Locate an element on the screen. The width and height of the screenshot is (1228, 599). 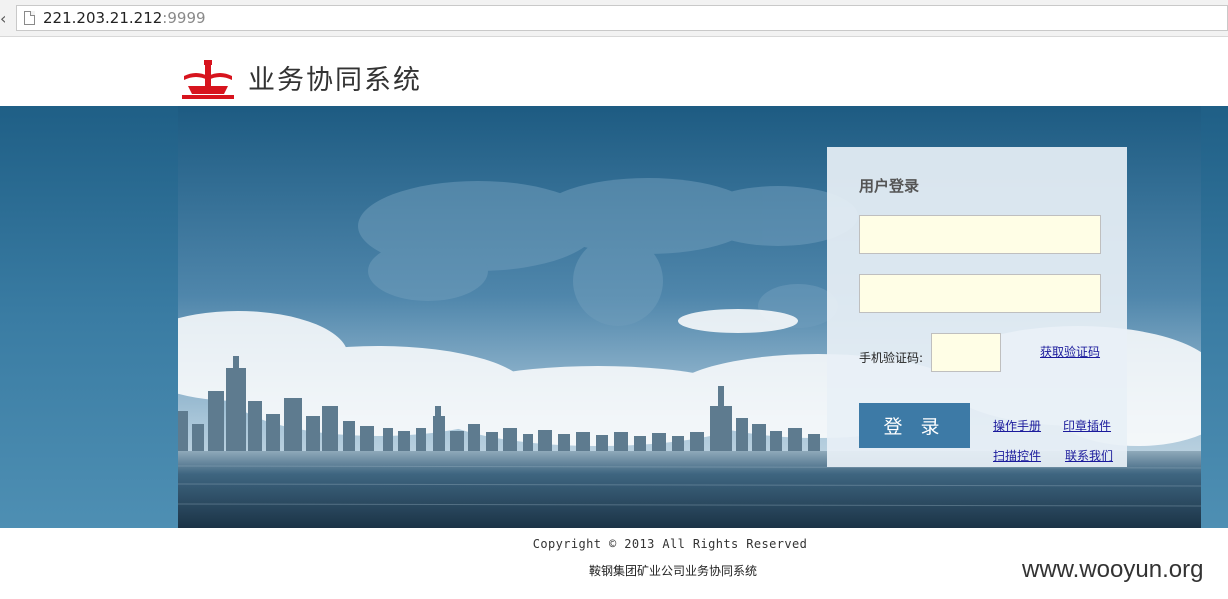
address-bar: 221.203.21.212:9999 is located at coordinates (622, 18).